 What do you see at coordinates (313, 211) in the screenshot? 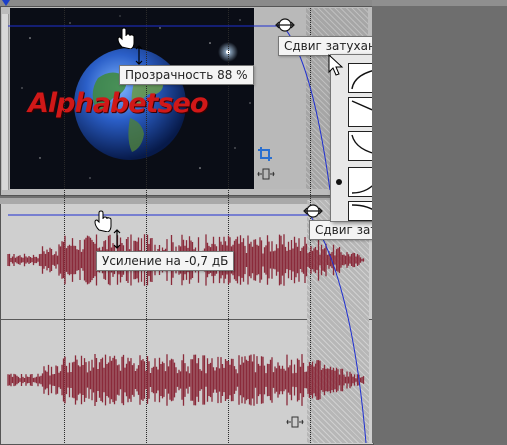
I see `audio-fade-handle-icon` at bounding box center [313, 211].